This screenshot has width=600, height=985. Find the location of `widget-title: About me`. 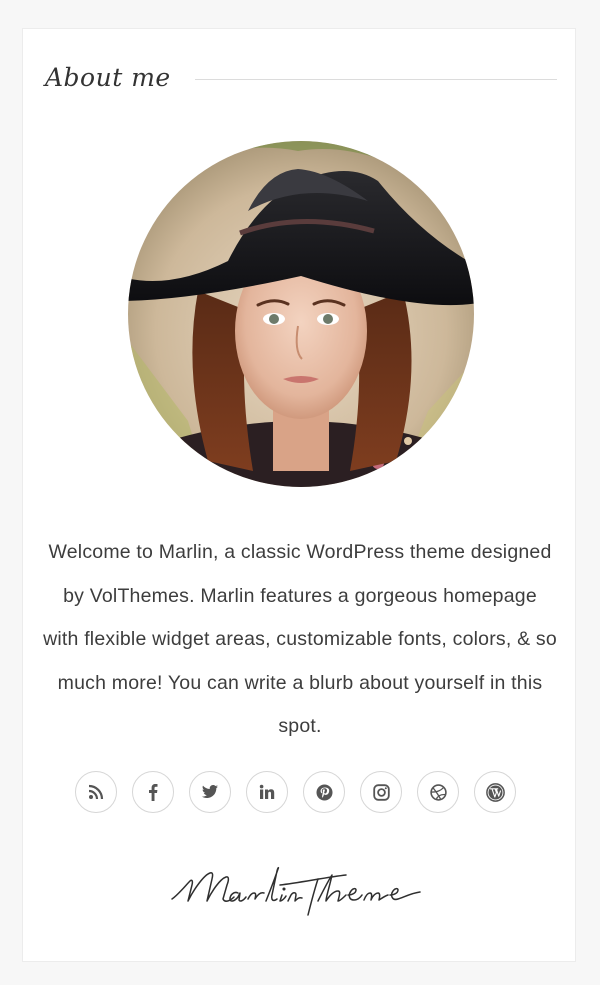

widget-title: About me is located at coordinates (108, 77).